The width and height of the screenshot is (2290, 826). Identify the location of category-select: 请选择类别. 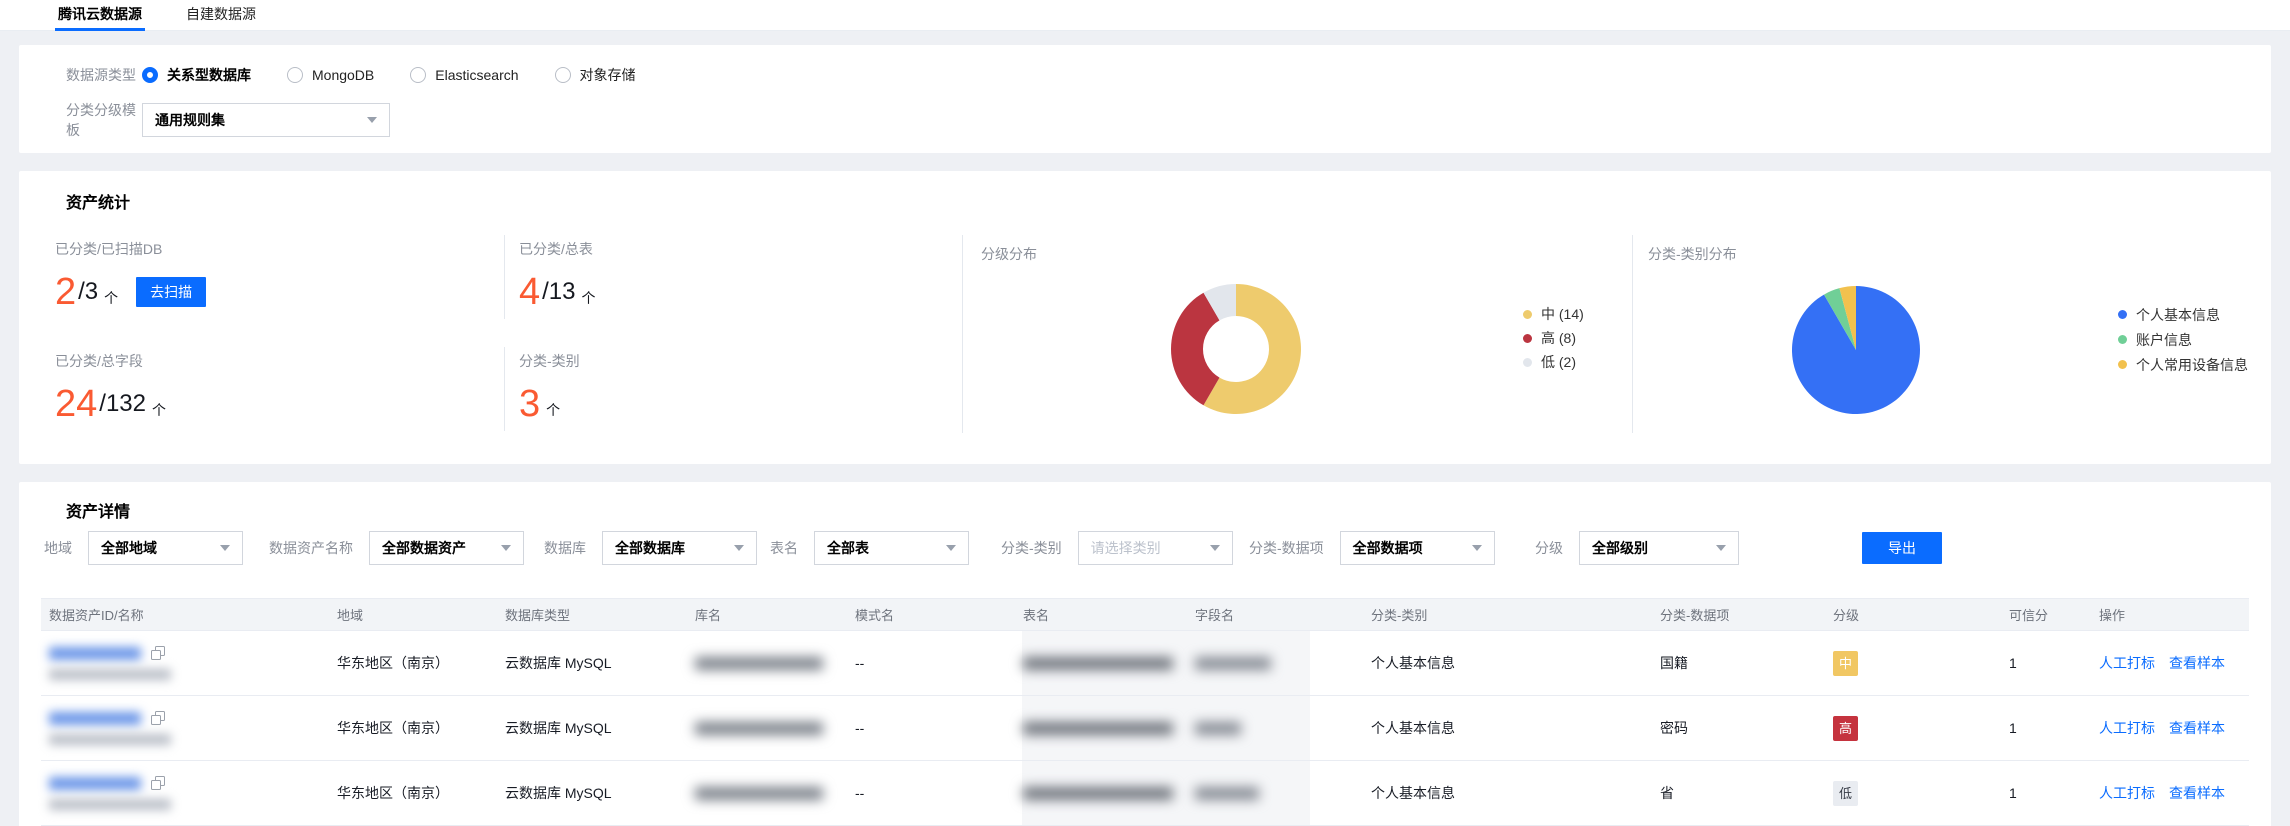
(1155, 548).